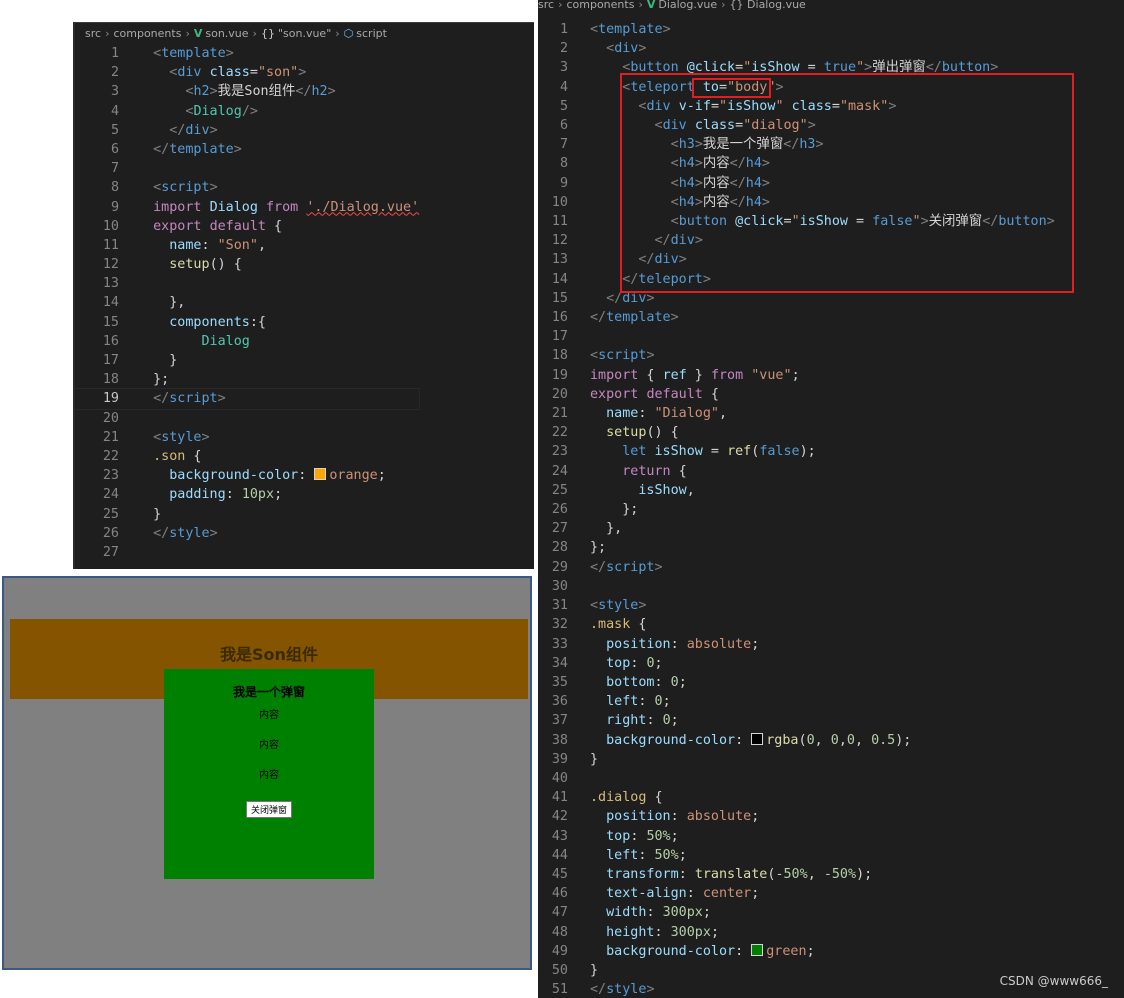 The height and width of the screenshot is (998, 1124). I want to click on code-line: 34 top: 0;, so click(796, 663).